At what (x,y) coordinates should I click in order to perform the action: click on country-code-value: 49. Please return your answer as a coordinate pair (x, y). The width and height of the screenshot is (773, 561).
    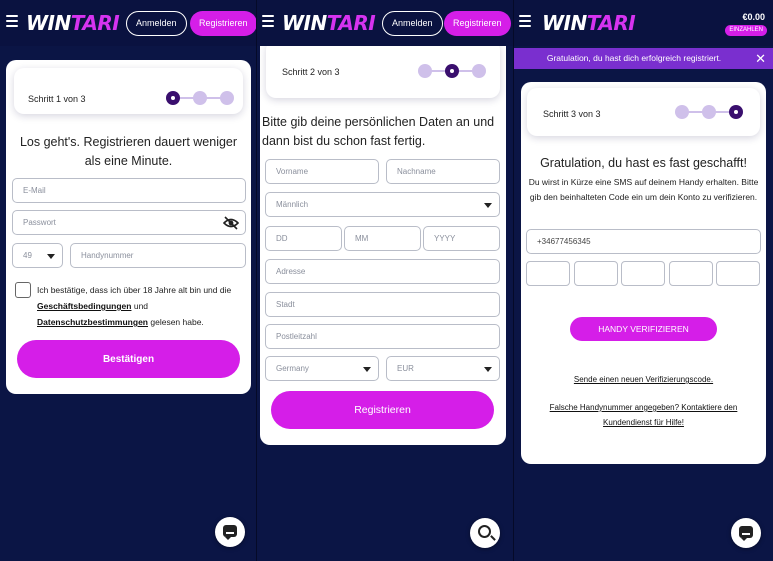
    Looking at the image, I should click on (27, 255).